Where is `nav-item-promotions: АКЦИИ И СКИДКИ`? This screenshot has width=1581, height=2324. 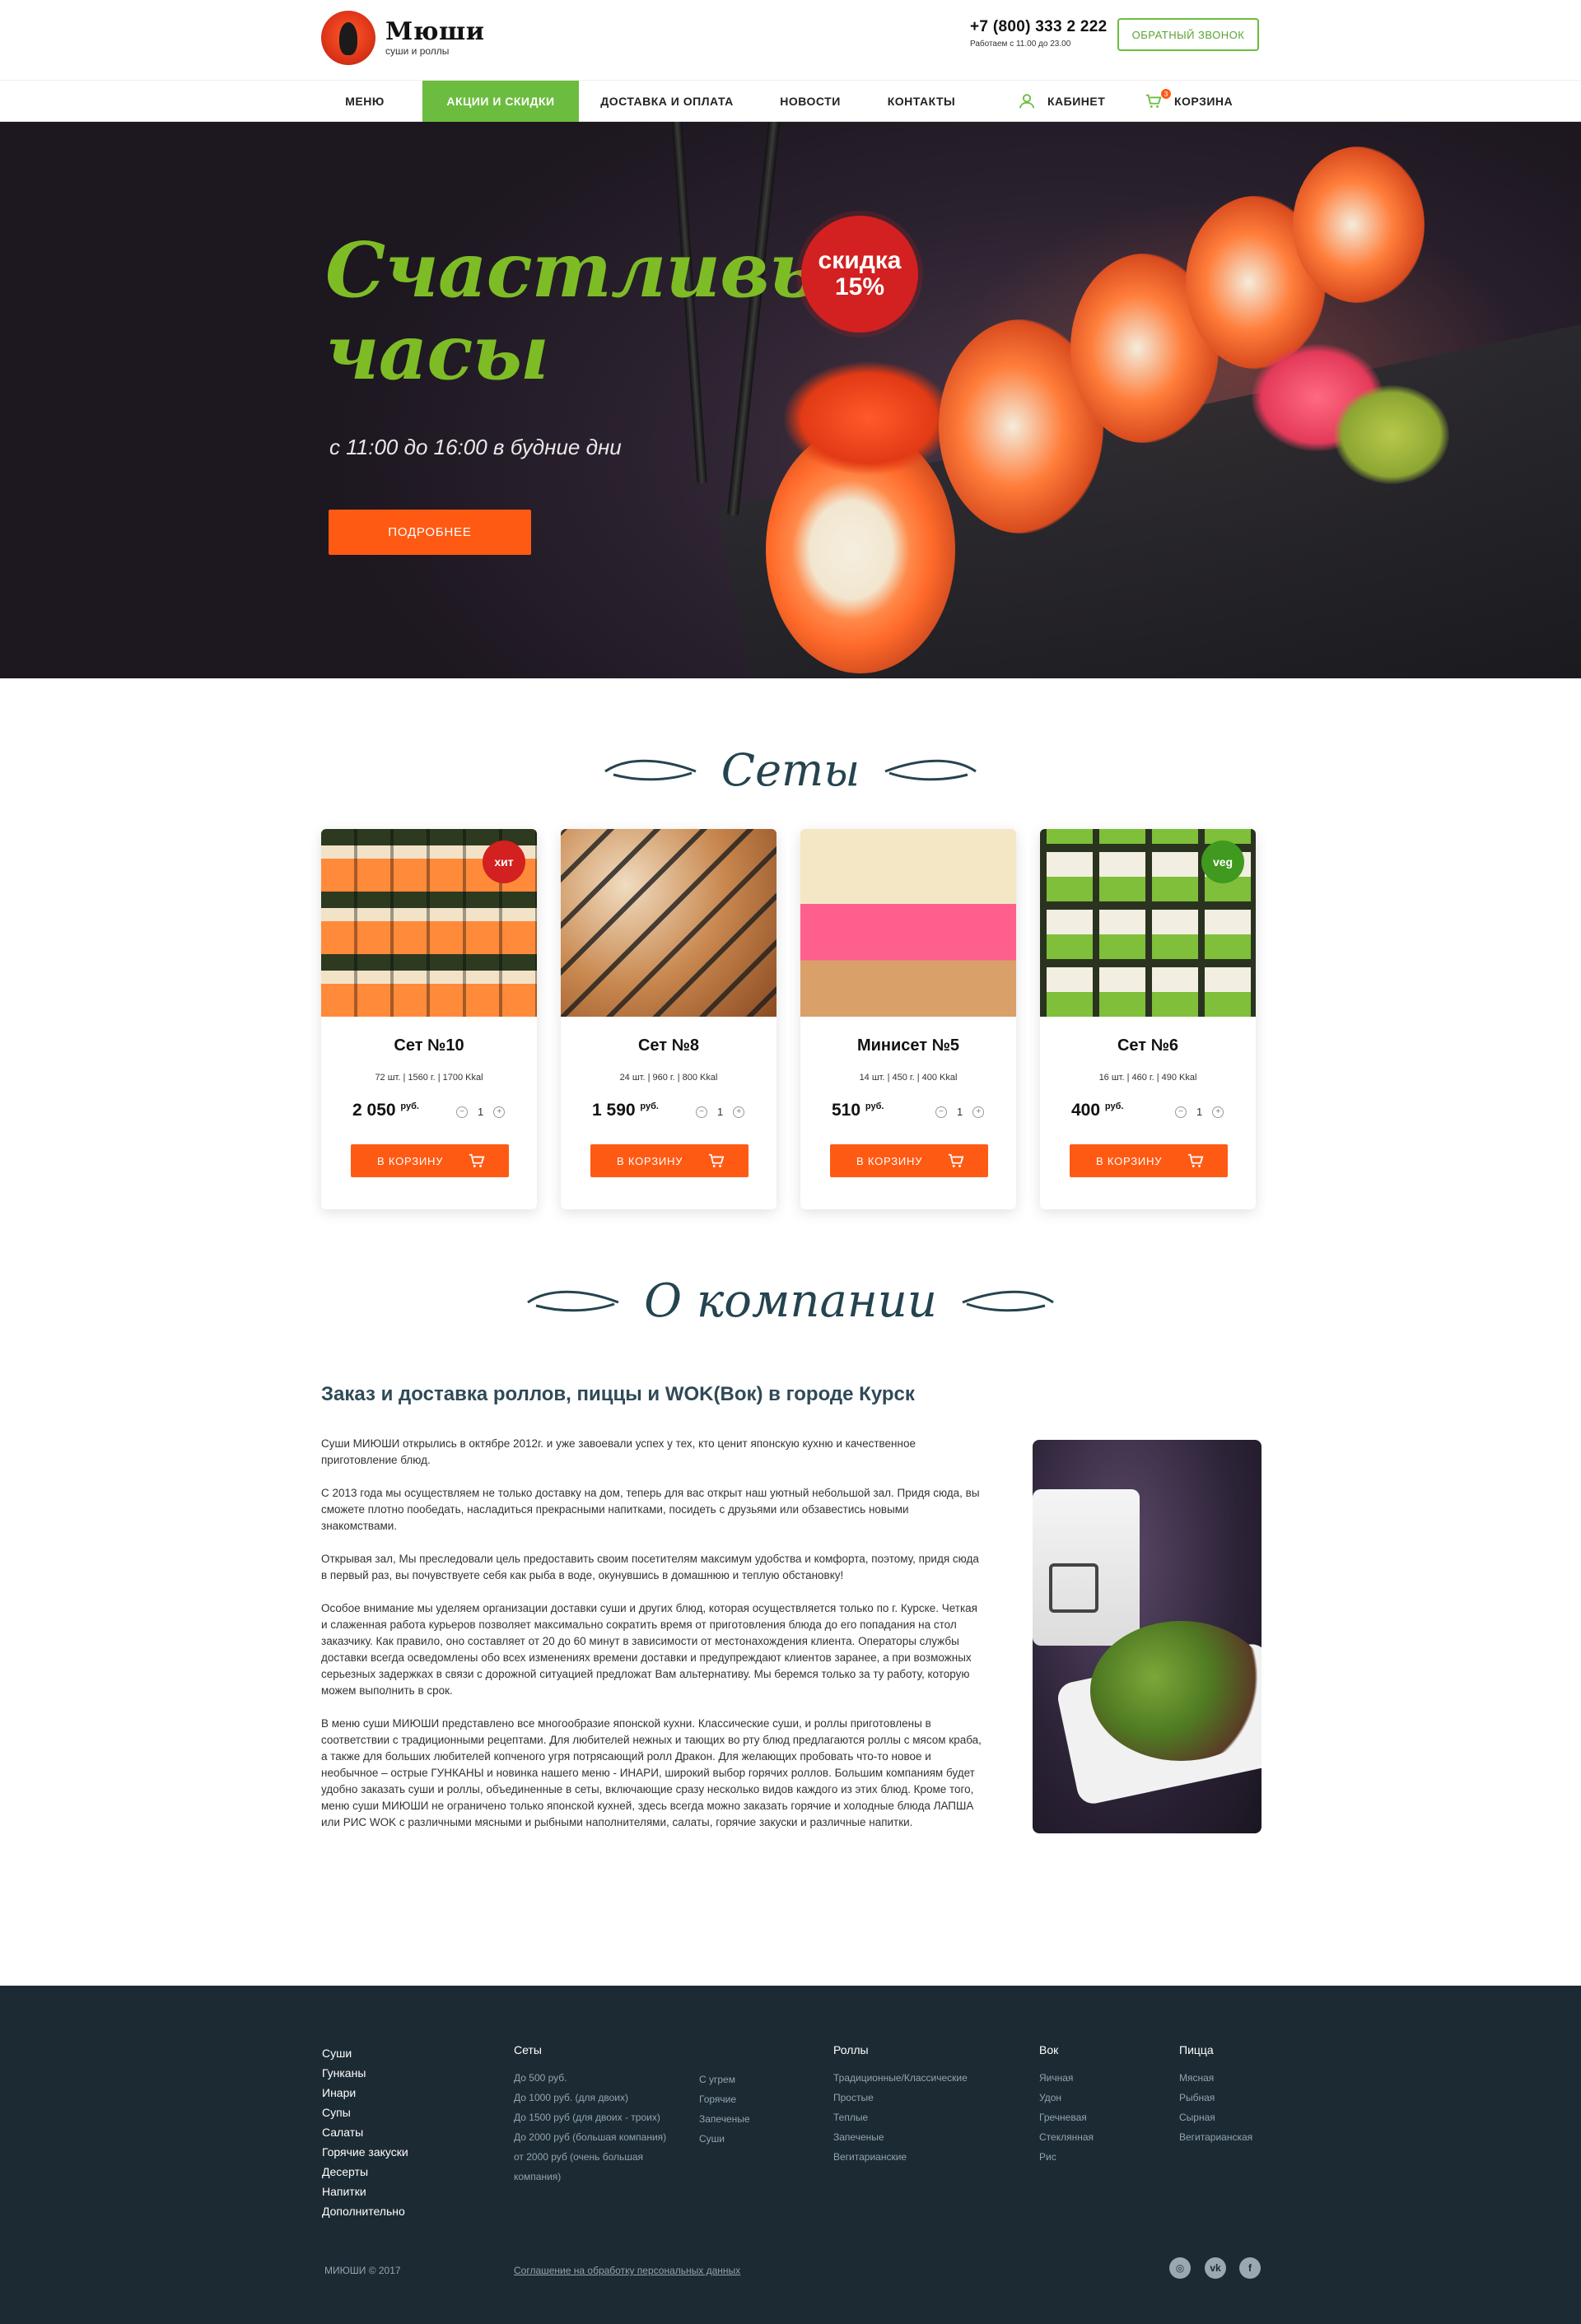 nav-item-promotions: АКЦИИ И СКИДКИ is located at coordinates (500, 101).